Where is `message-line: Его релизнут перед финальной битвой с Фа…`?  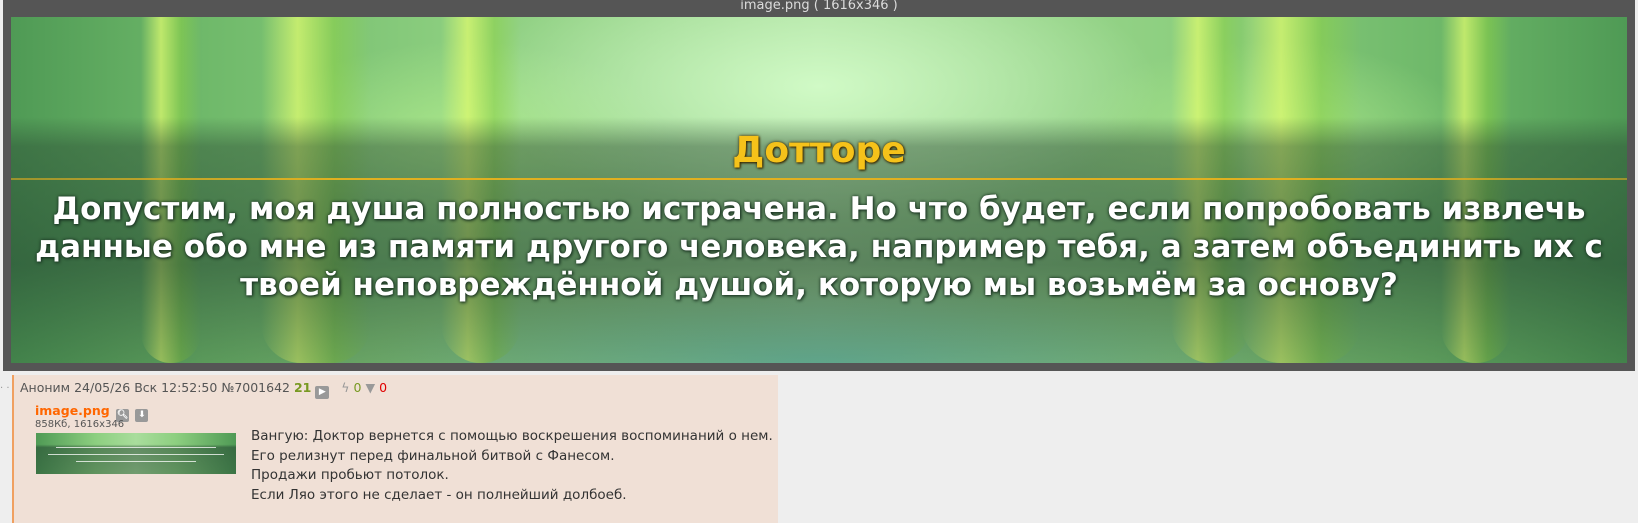
message-line: Его релизнут перед финальной битвой с Фа… is located at coordinates (433, 455).